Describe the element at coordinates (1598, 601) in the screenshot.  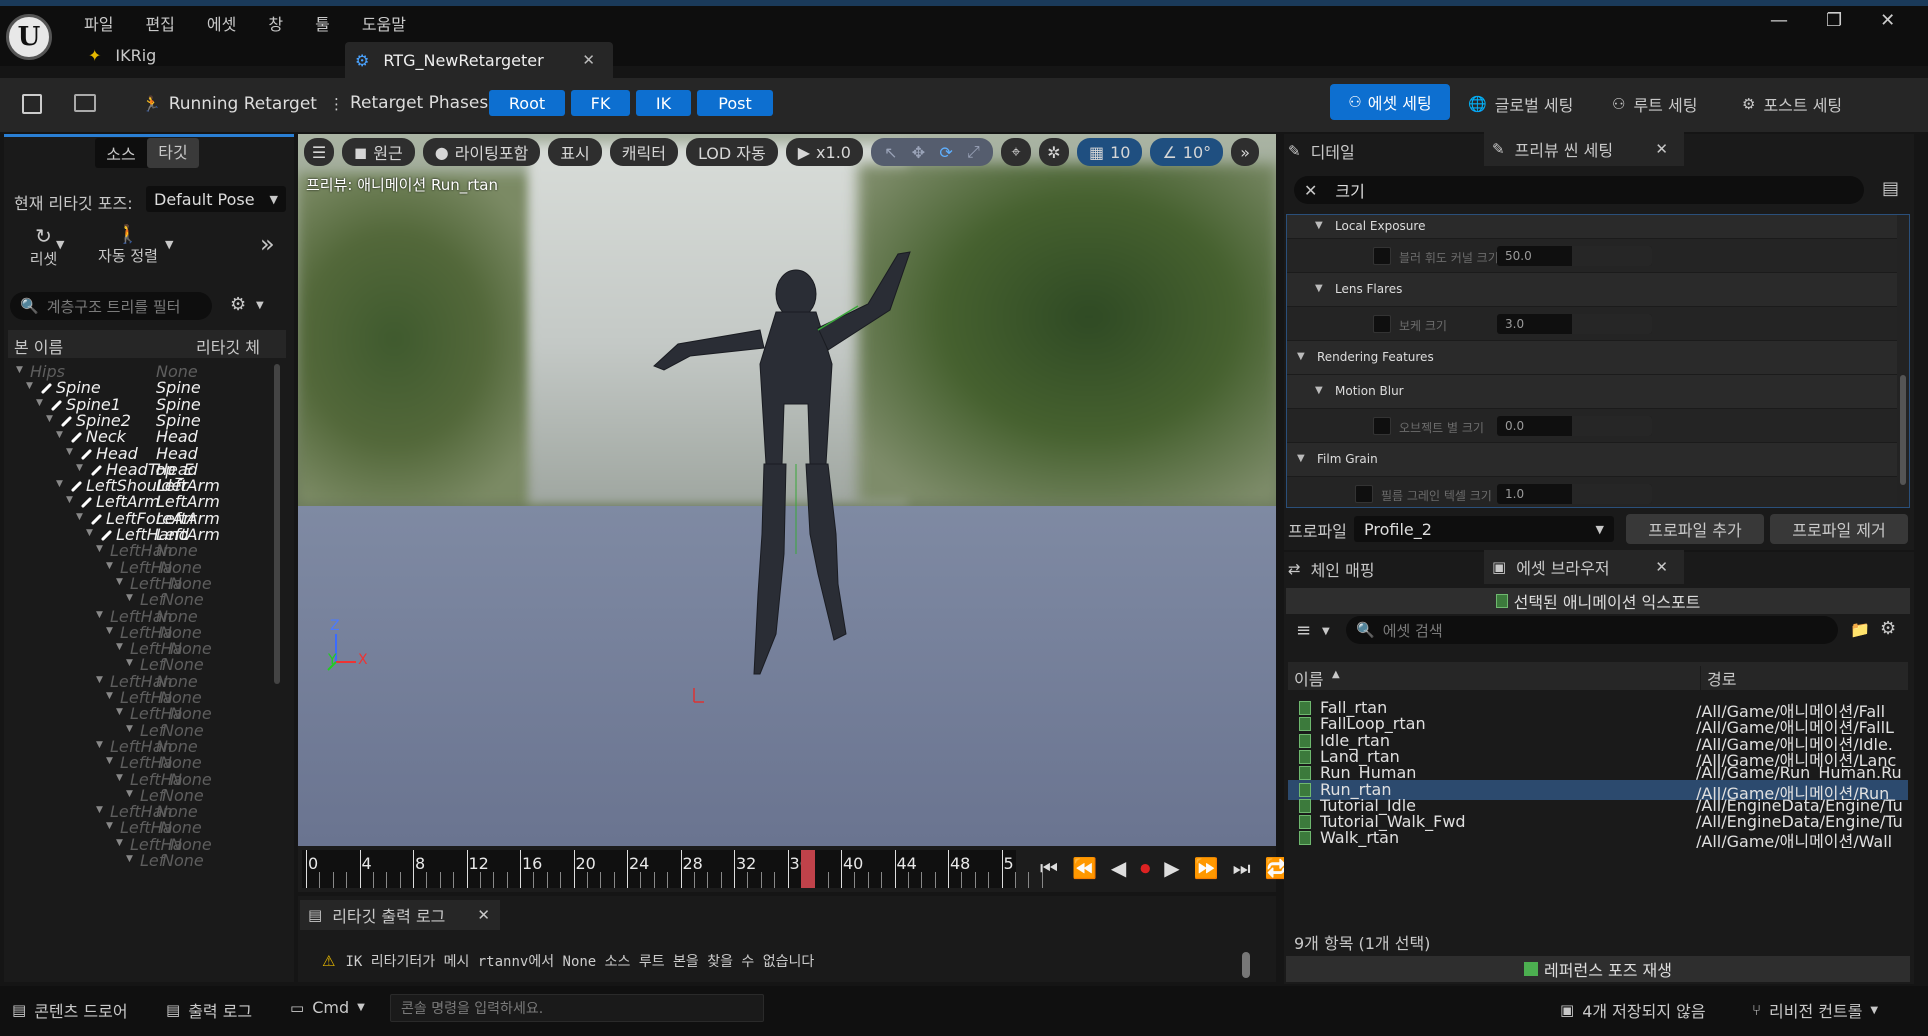
I see `export-animation-button: 선택된 애니메이션 익스포트` at that location.